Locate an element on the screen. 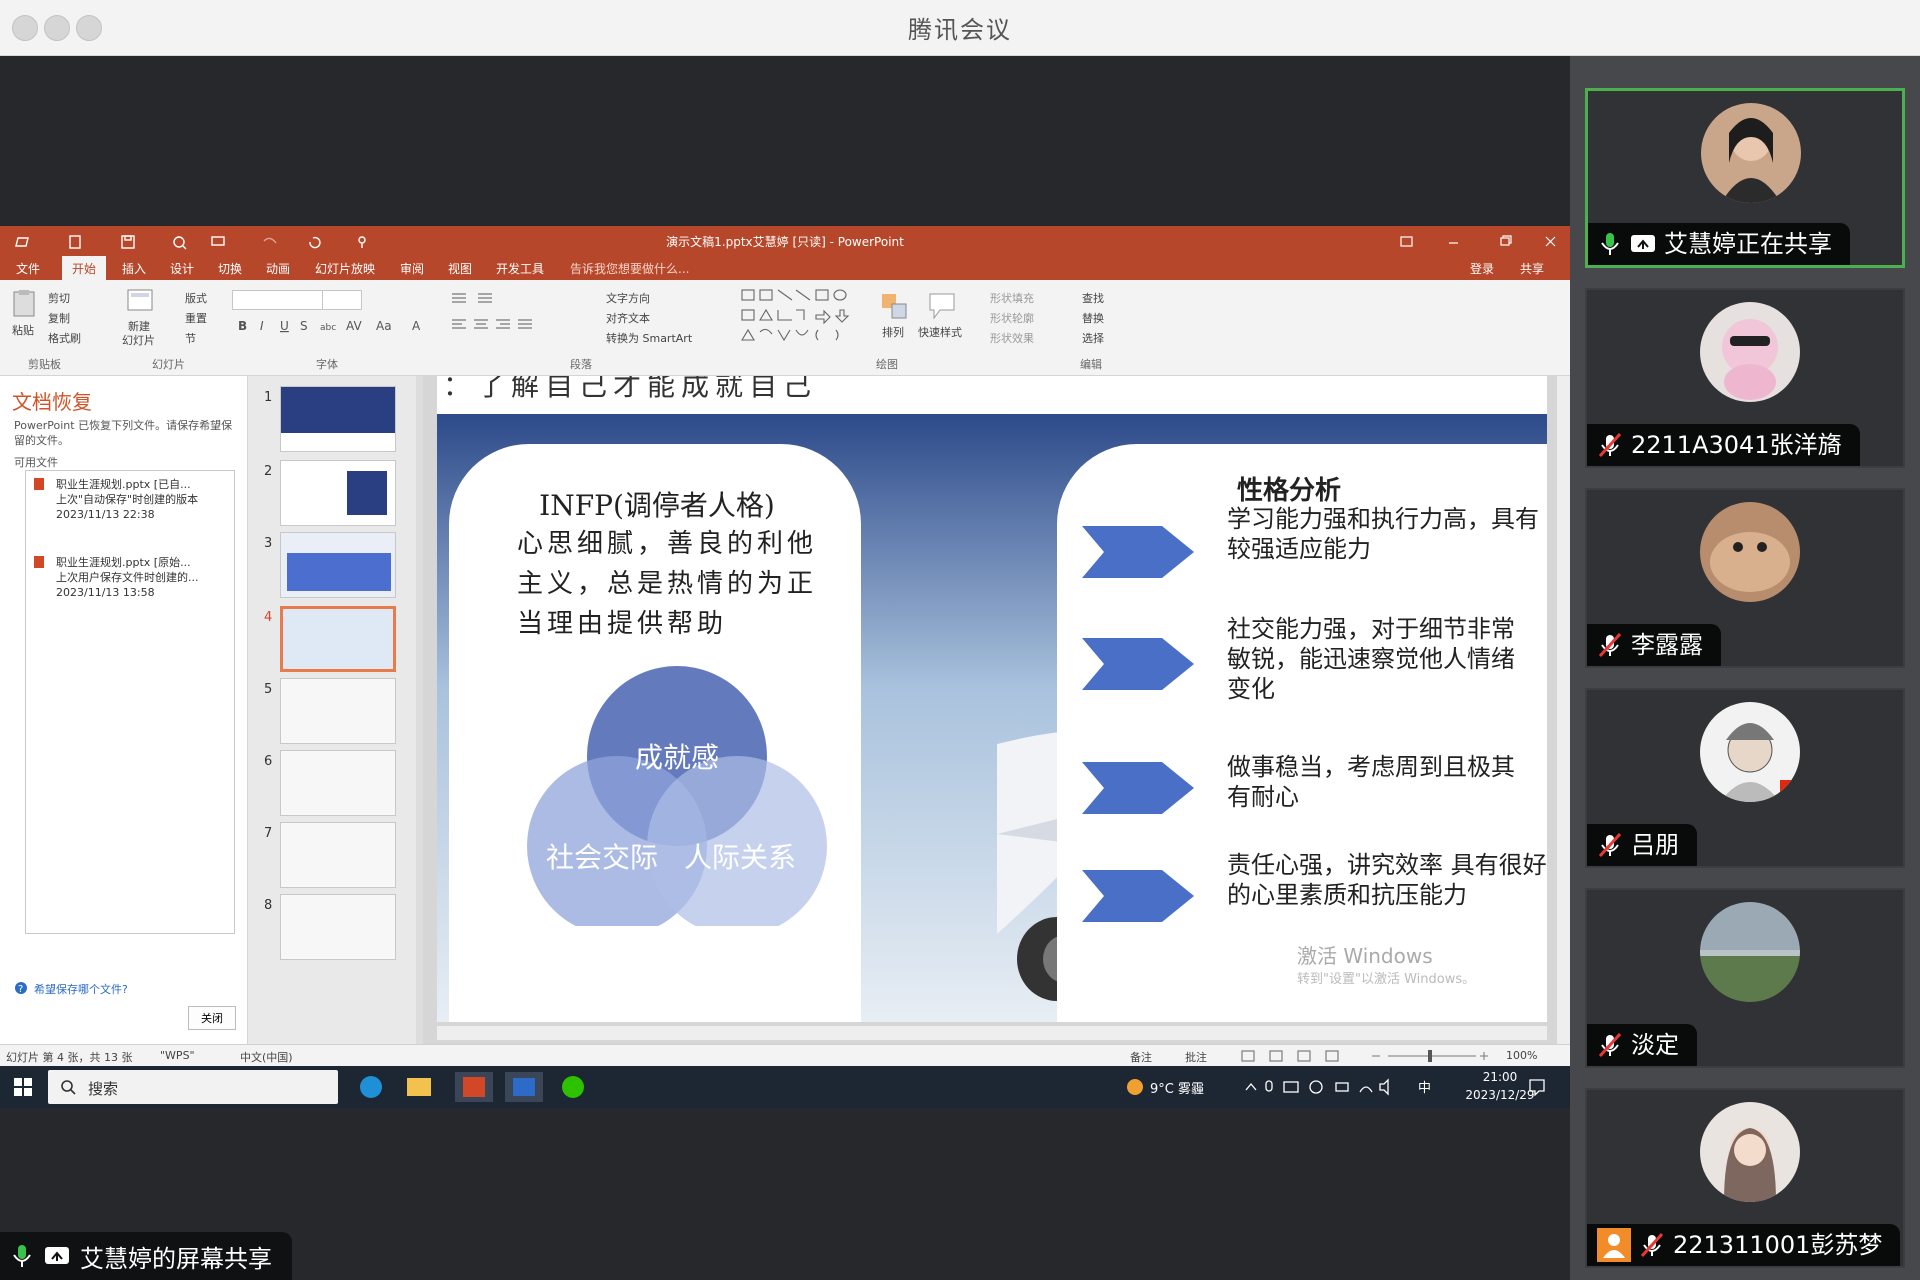  tab-file: 文件 is located at coordinates (28, 268).